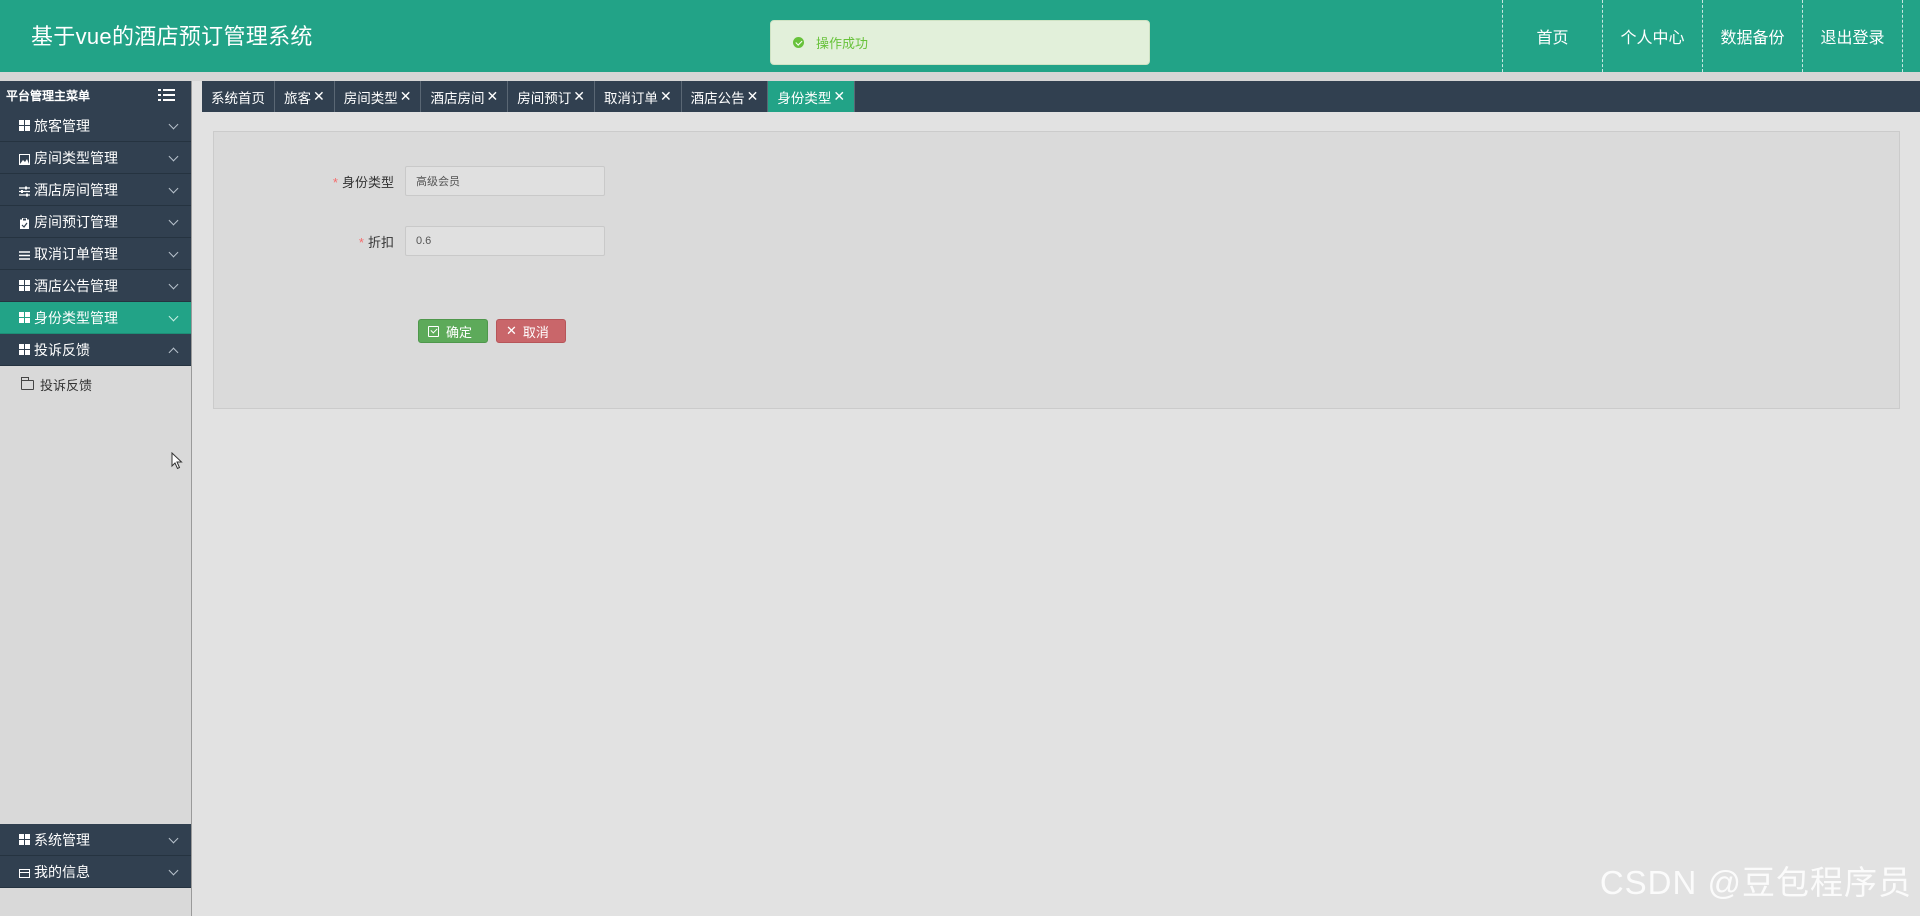  What do you see at coordinates (24, 872) in the screenshot?
I see `card-icon` at bounding box center [24, 872].